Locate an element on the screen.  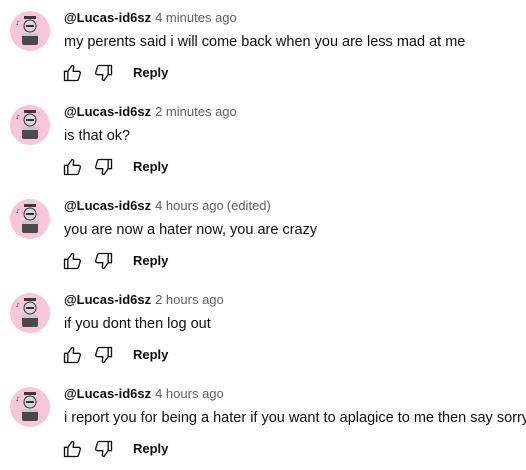
comment-time: 2 hours ago is located at coordinates (189, 299).